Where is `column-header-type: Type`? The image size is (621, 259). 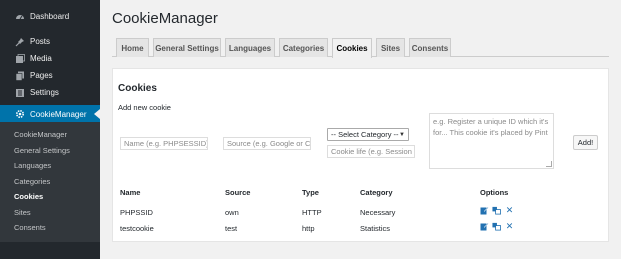 column-header-type: Type is located at coordinates (310, 192).